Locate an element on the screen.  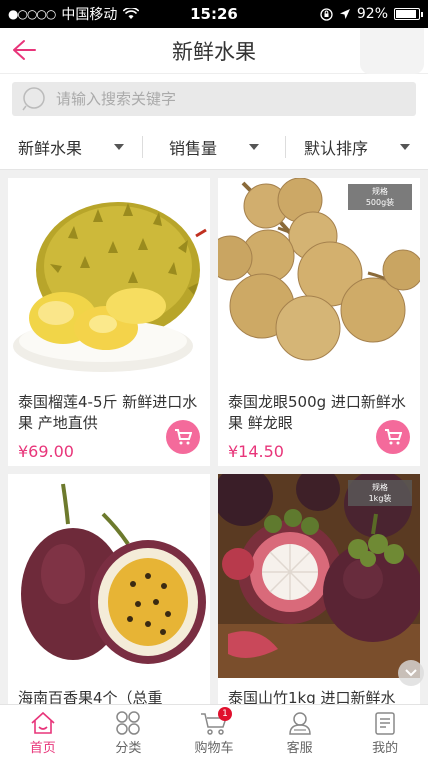
filter-sales: 销售量 is located at coordinates (214, 146).